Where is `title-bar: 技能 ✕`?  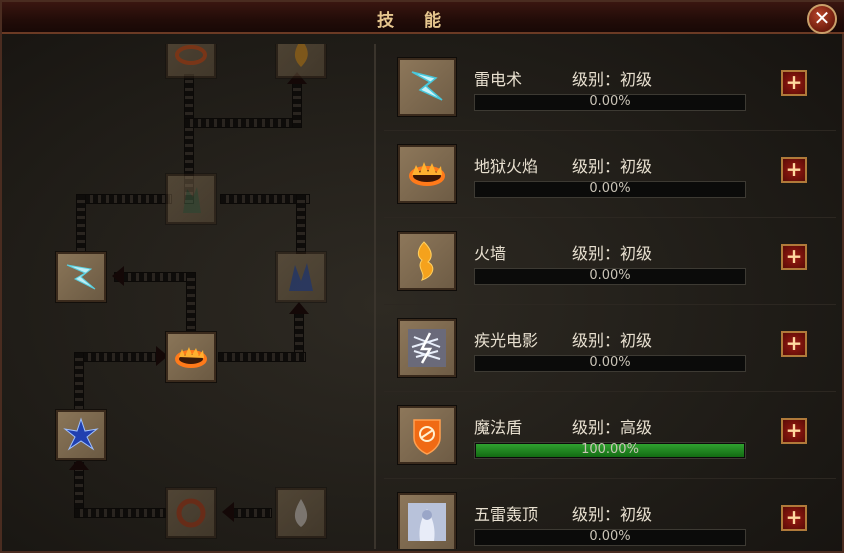 title-bar: 技能 ✕ is located at coordinates (423, 18).